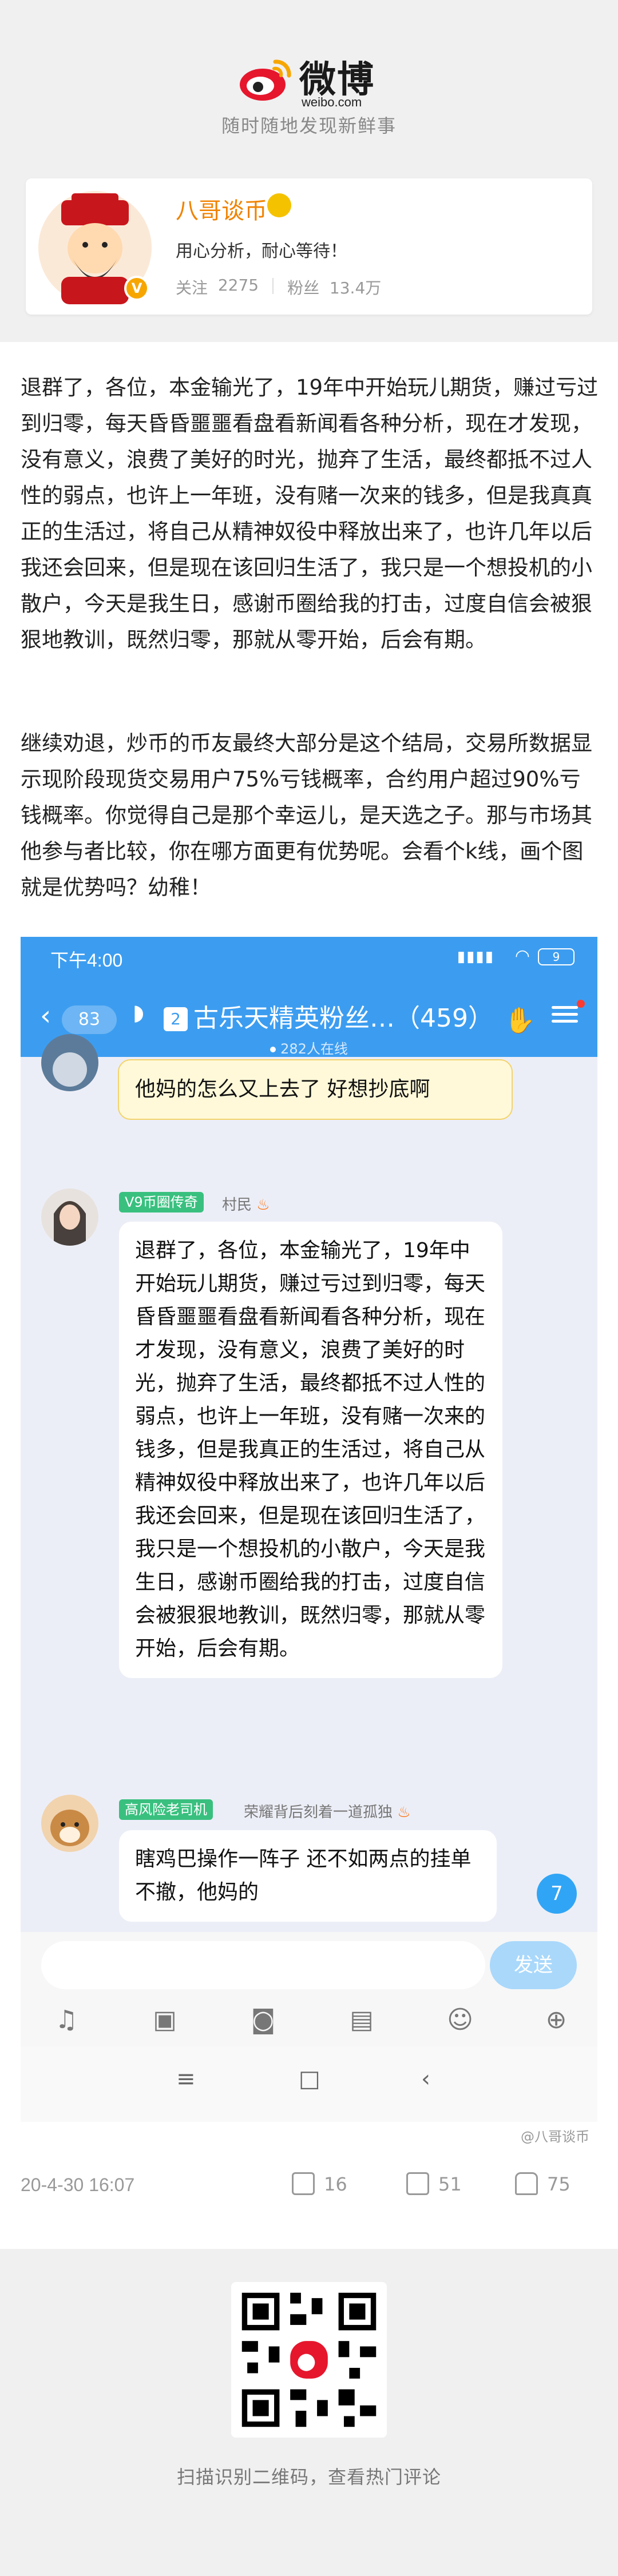 Image resolution: width=618 pixels, height=2576 pixels. I want to click on status-time: 下午4:00, so click(86, 960).